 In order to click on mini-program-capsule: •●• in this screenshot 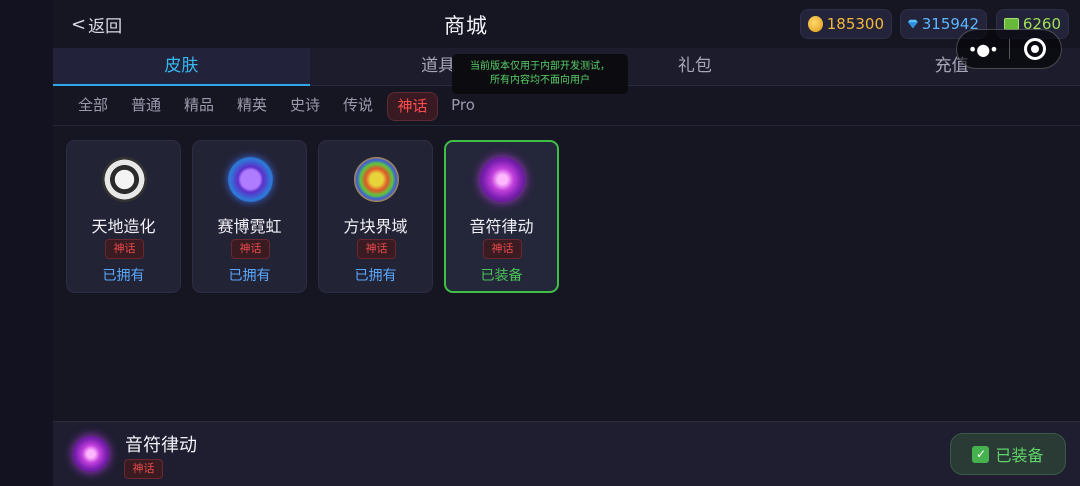, I will do `click(1009, 49)`.